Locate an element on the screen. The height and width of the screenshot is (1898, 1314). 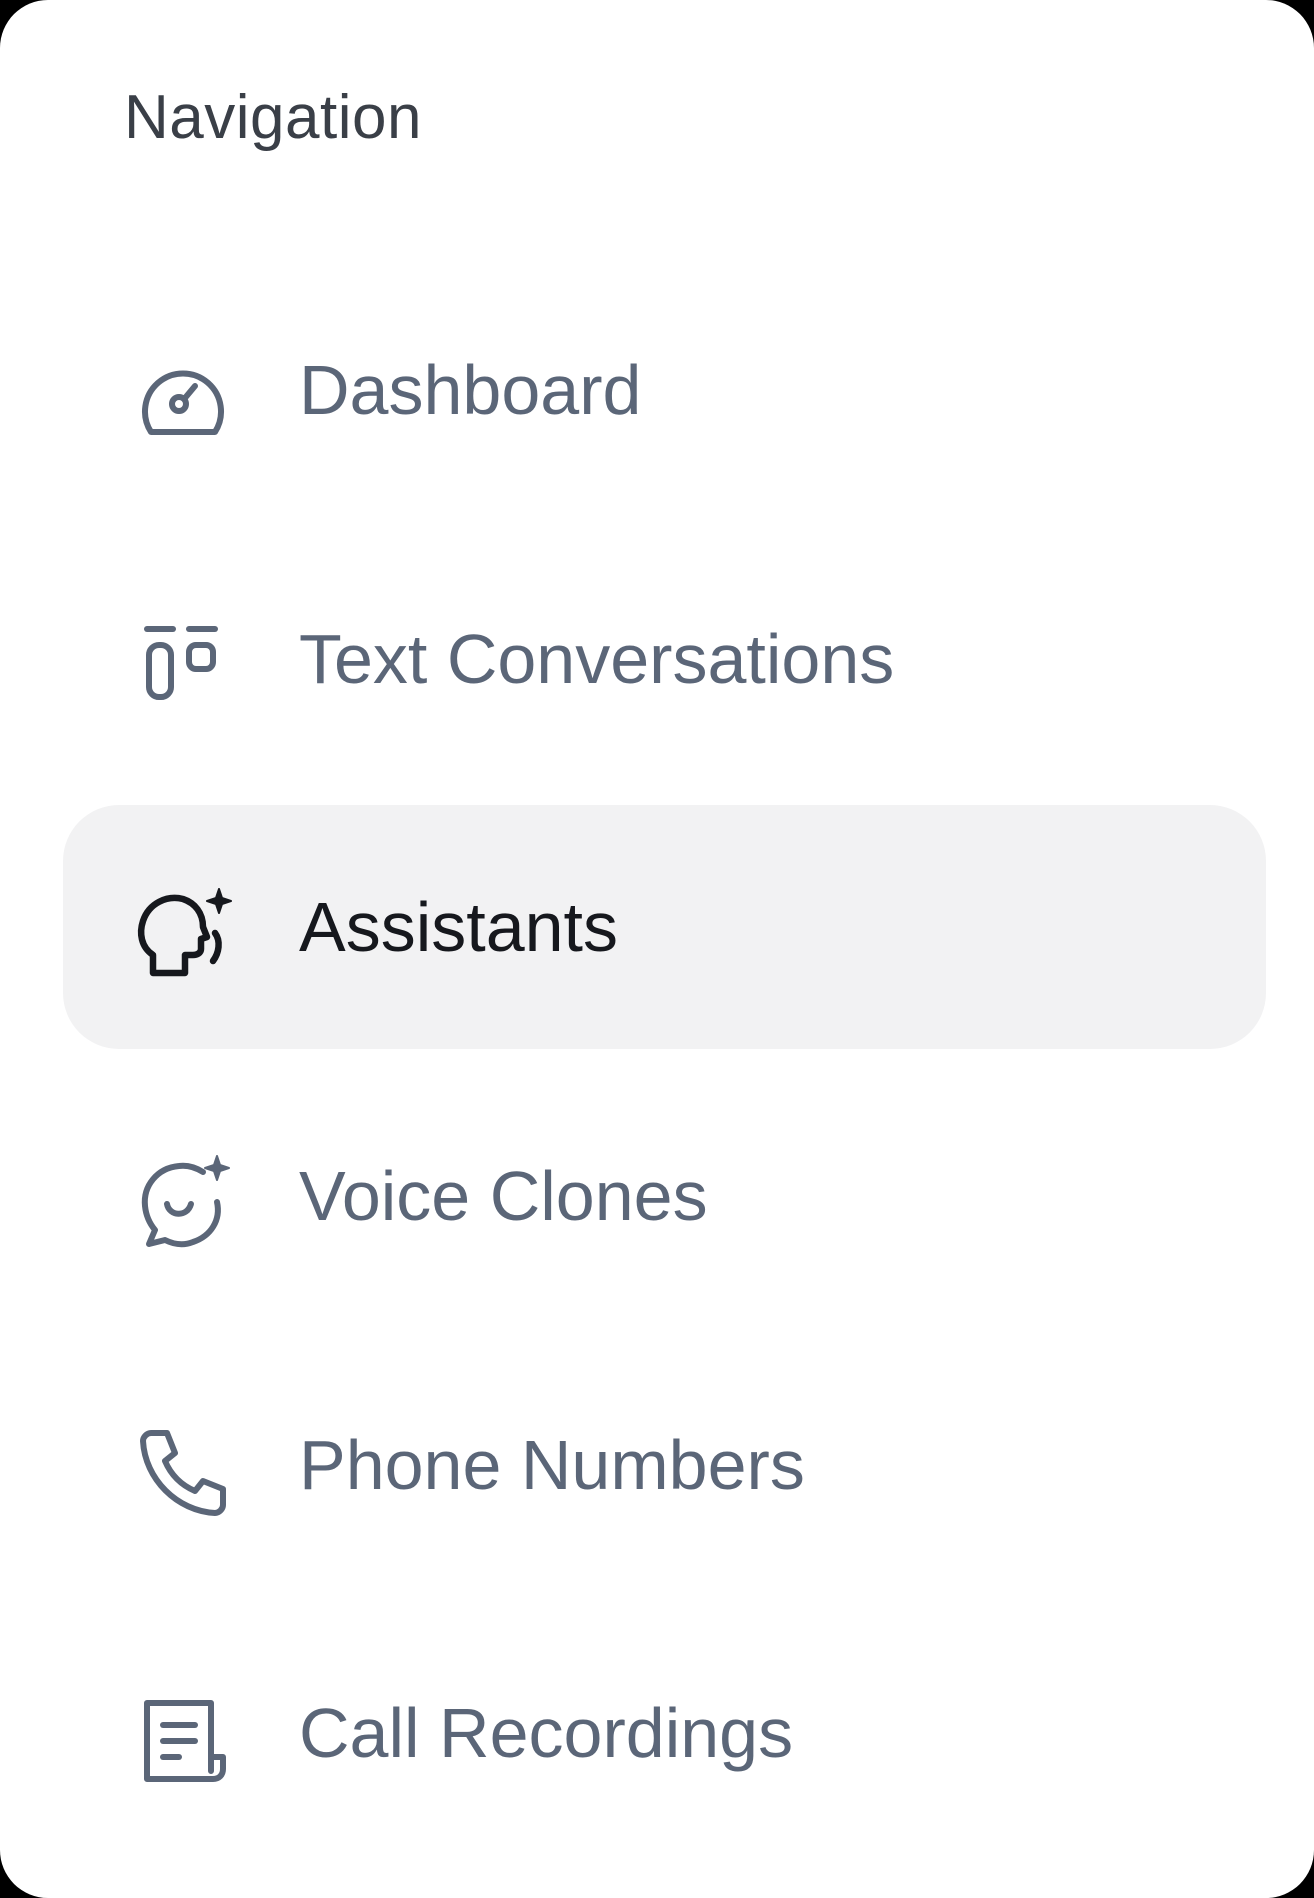
document-receipt-icon is located at coordinates (183, 1741).